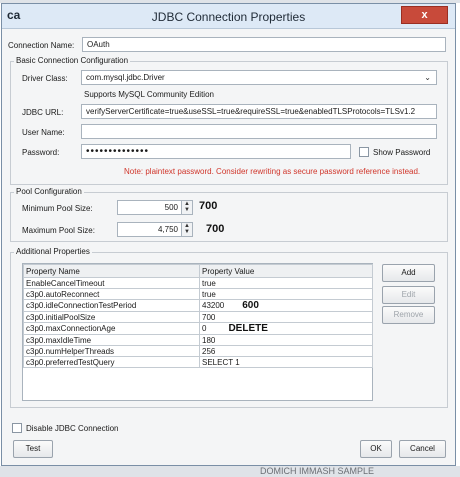  I want to click on property-name: c3p0.maxConnectionAge, so click(111, 328).